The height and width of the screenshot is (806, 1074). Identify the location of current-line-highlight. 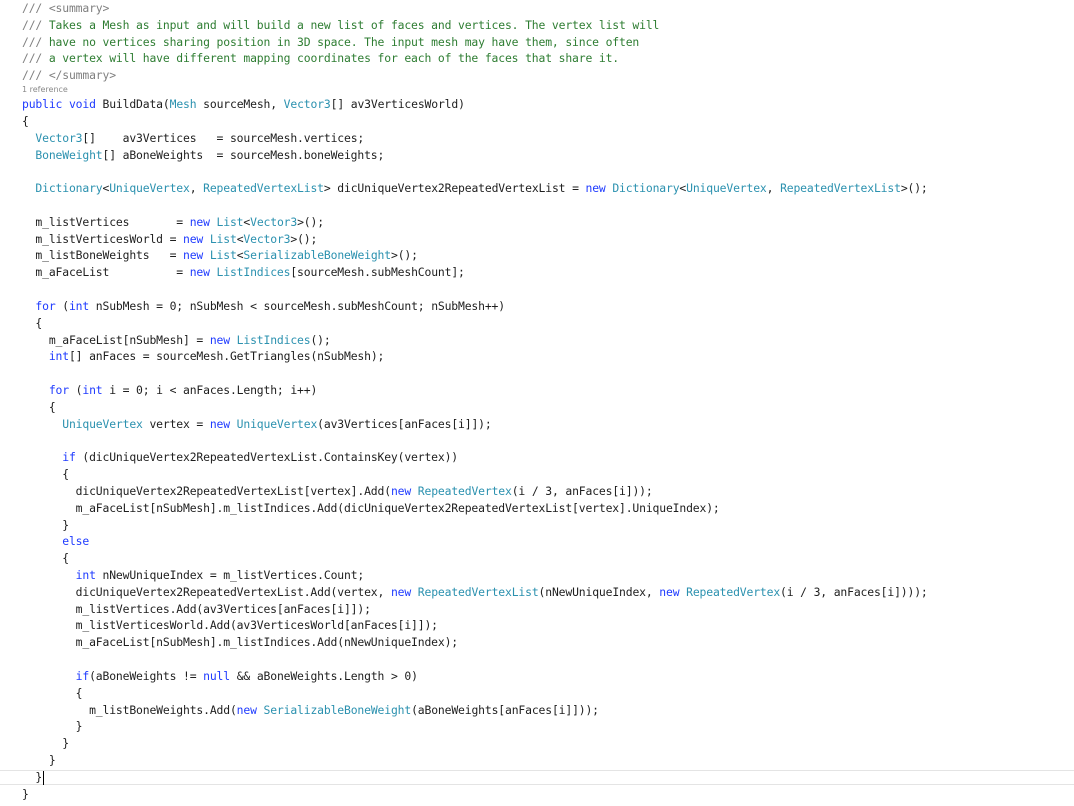
(537, 777).